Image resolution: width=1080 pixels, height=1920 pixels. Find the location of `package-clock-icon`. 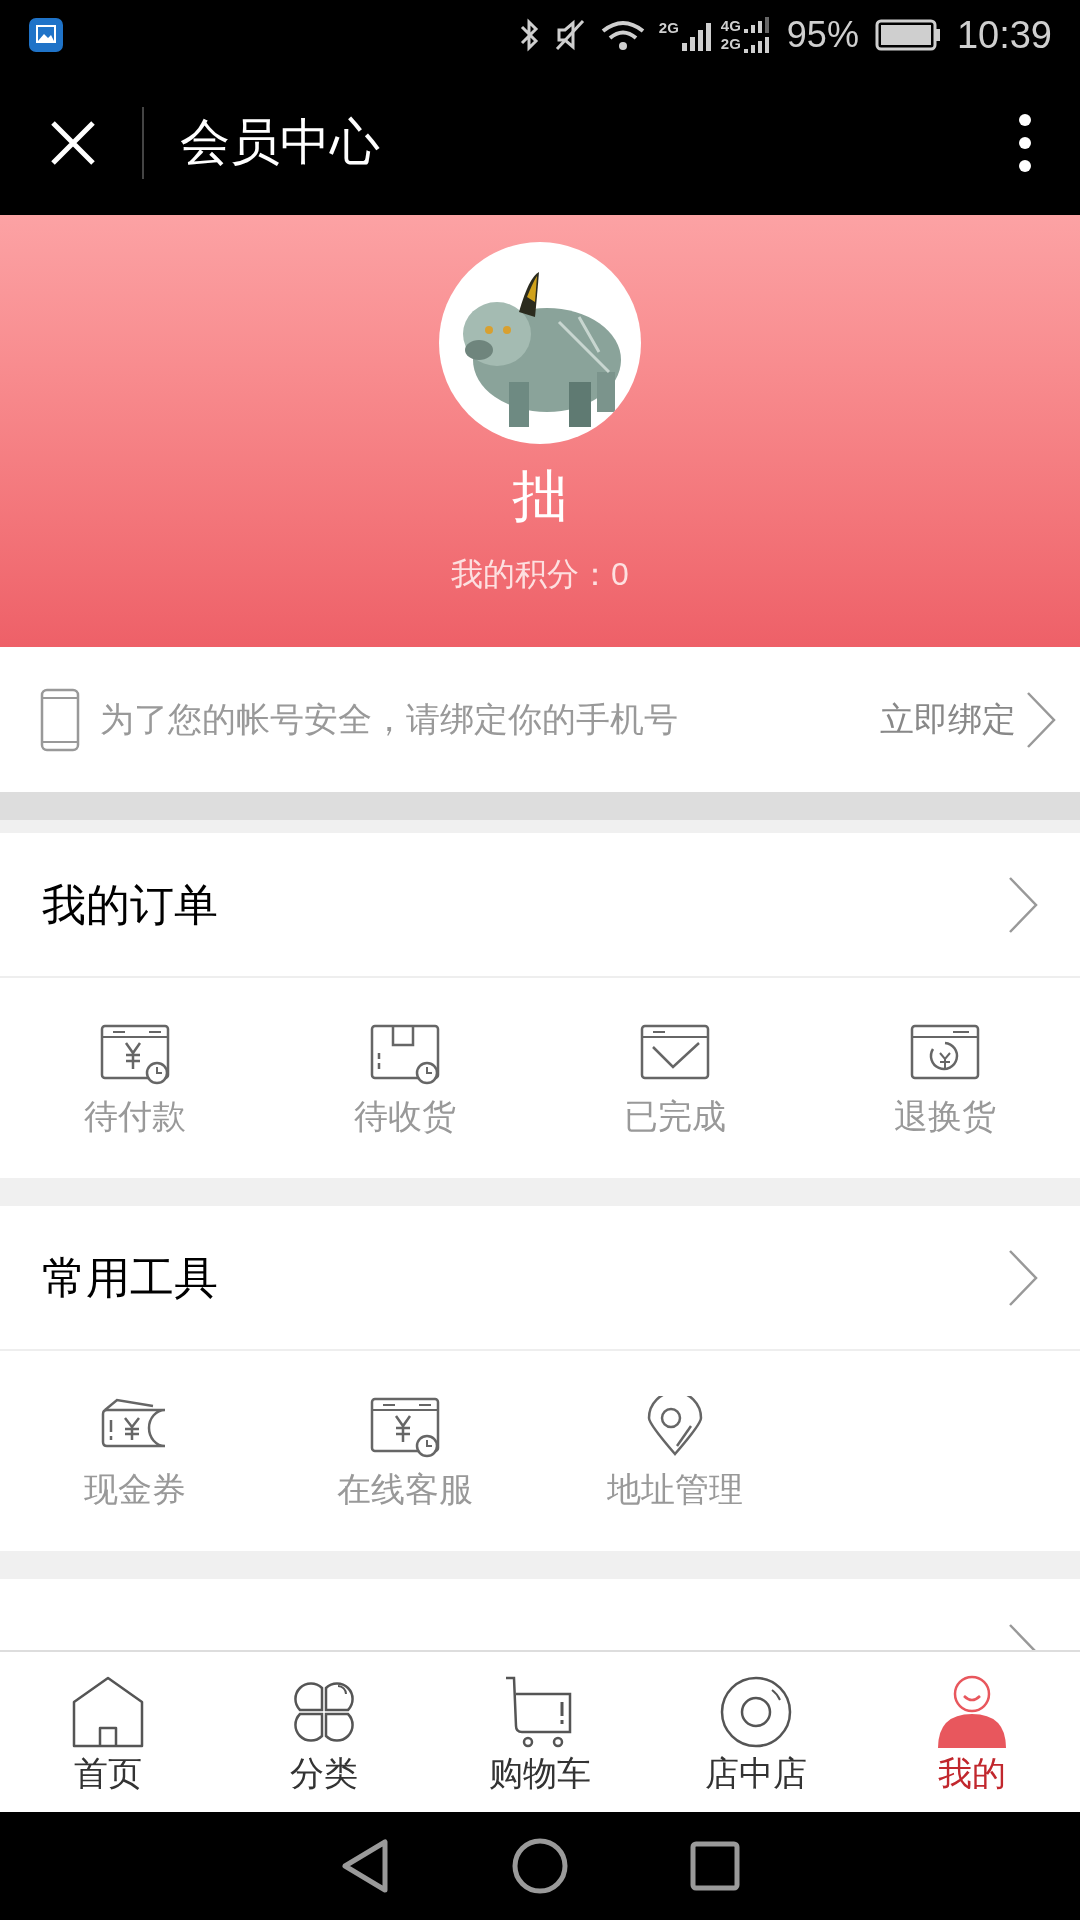

package-clock-icon is located at coordinates (405, 1054).